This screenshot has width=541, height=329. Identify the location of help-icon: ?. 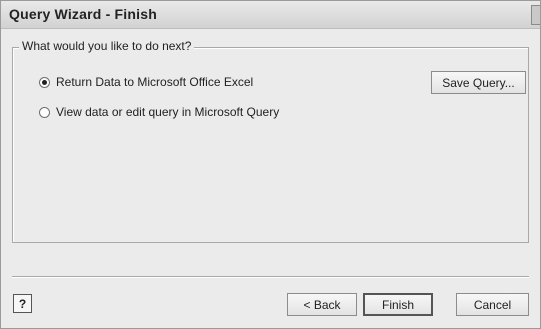
(22, 303).